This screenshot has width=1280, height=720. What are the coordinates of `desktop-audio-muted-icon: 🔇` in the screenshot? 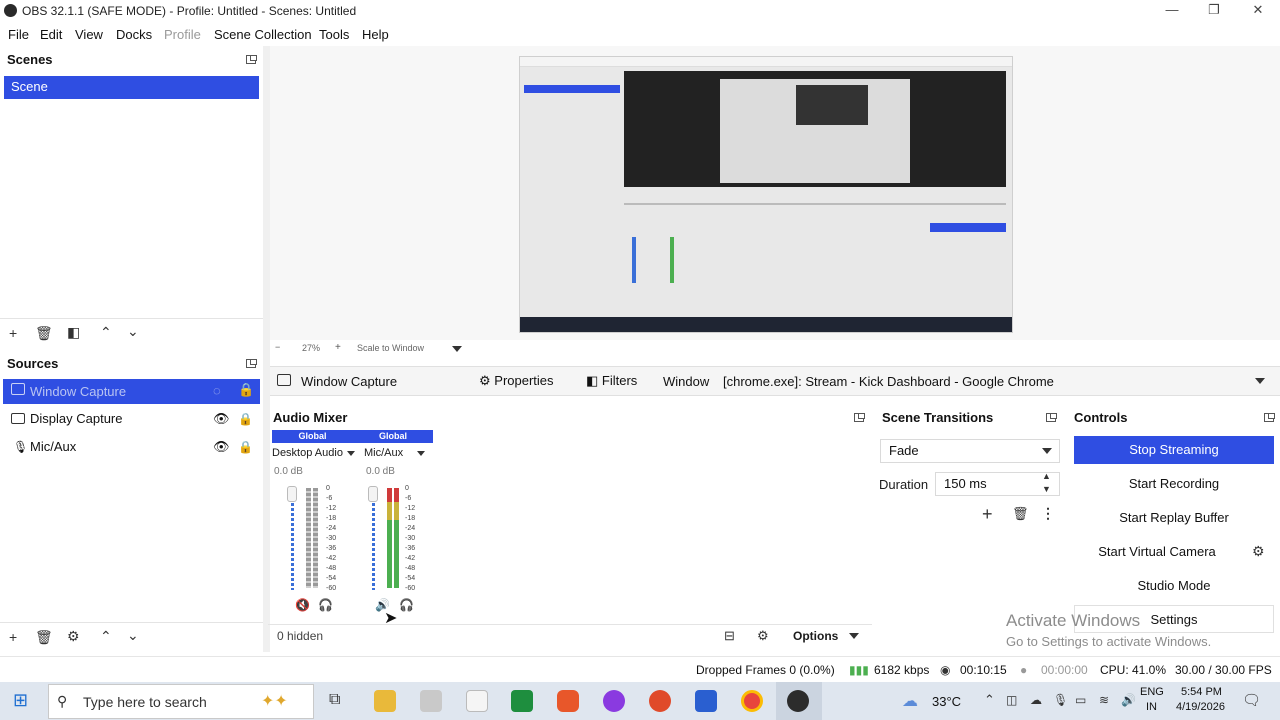 It's located at (302, 605).